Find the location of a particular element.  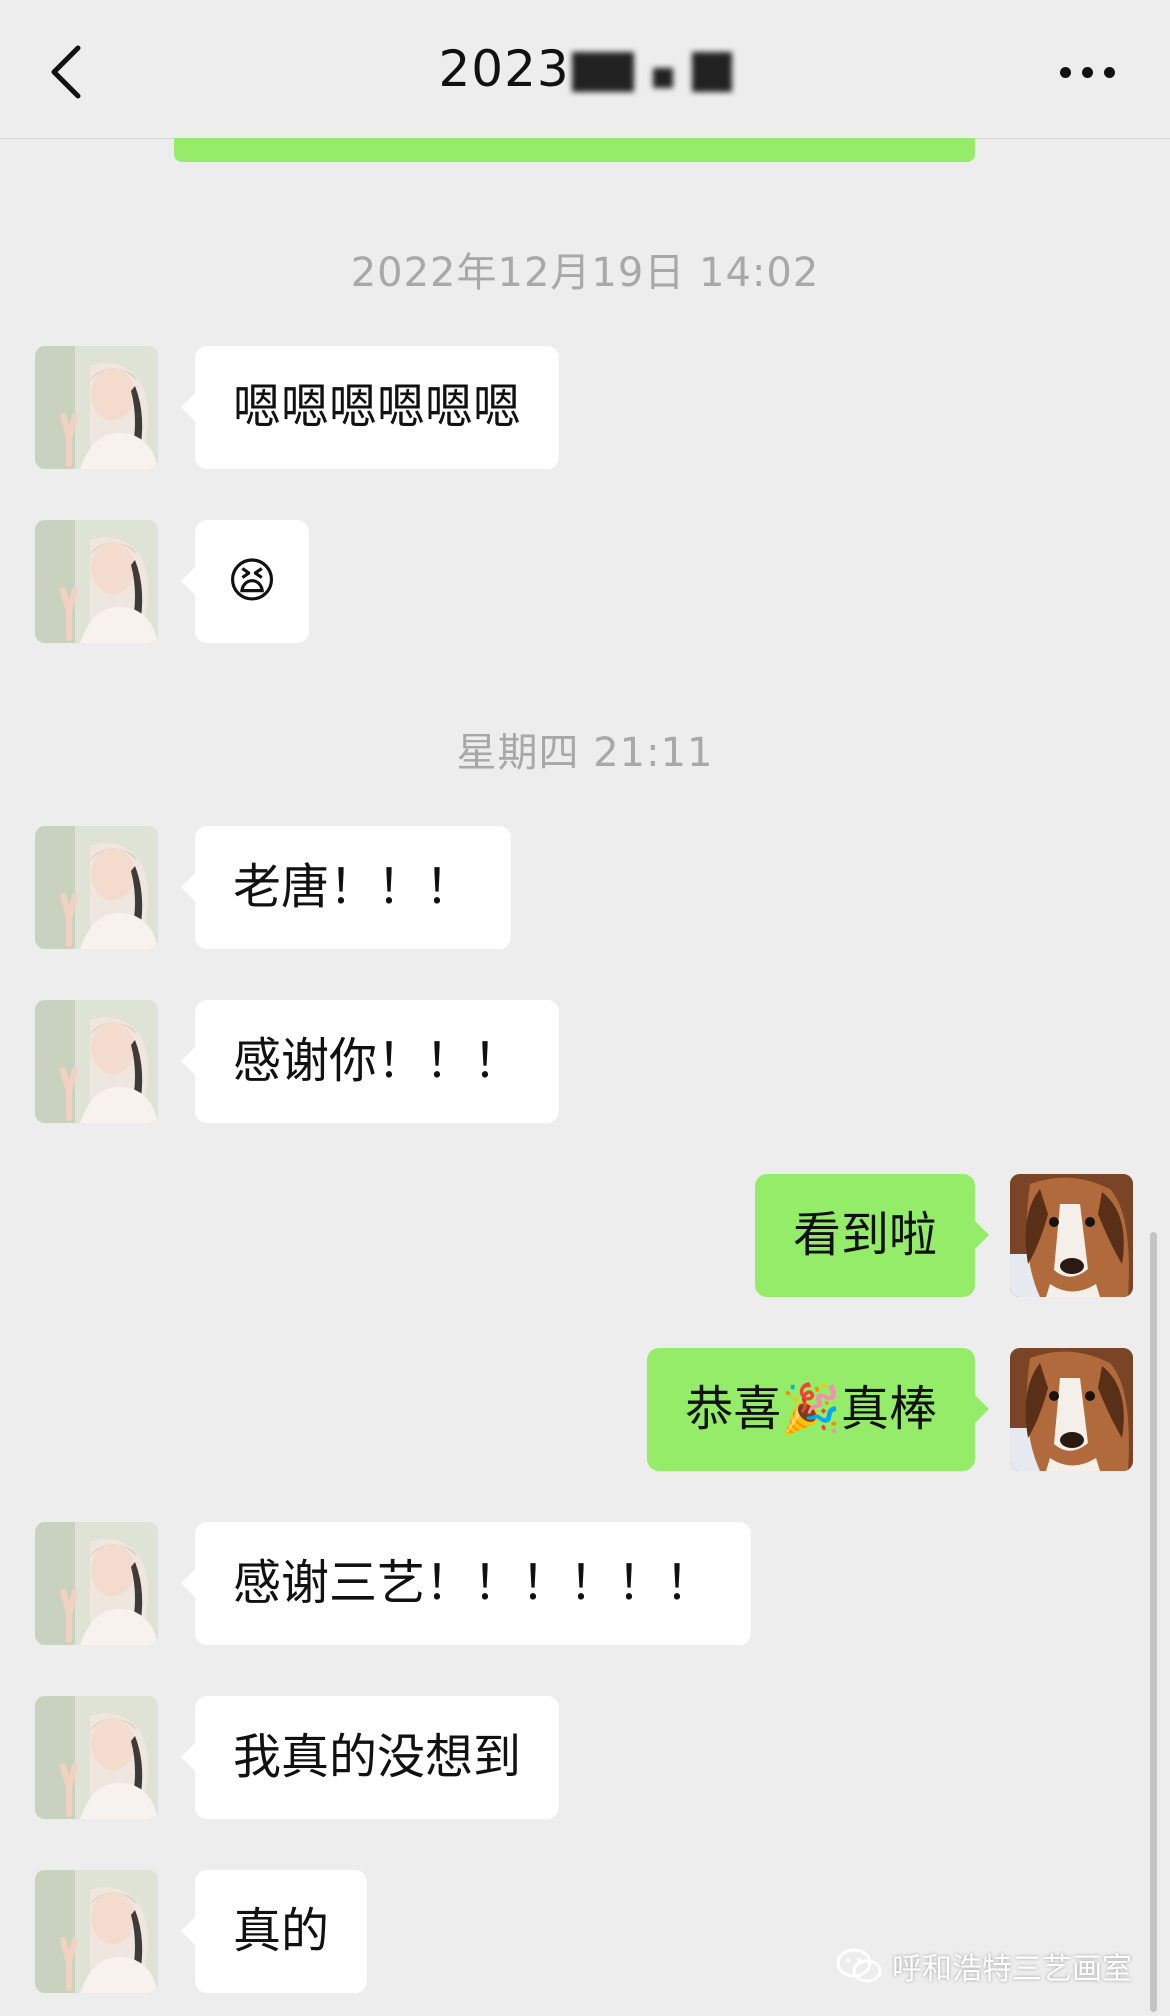

watermark: 呼和浩特三艺画室 is located at coordinates (984, 1966).